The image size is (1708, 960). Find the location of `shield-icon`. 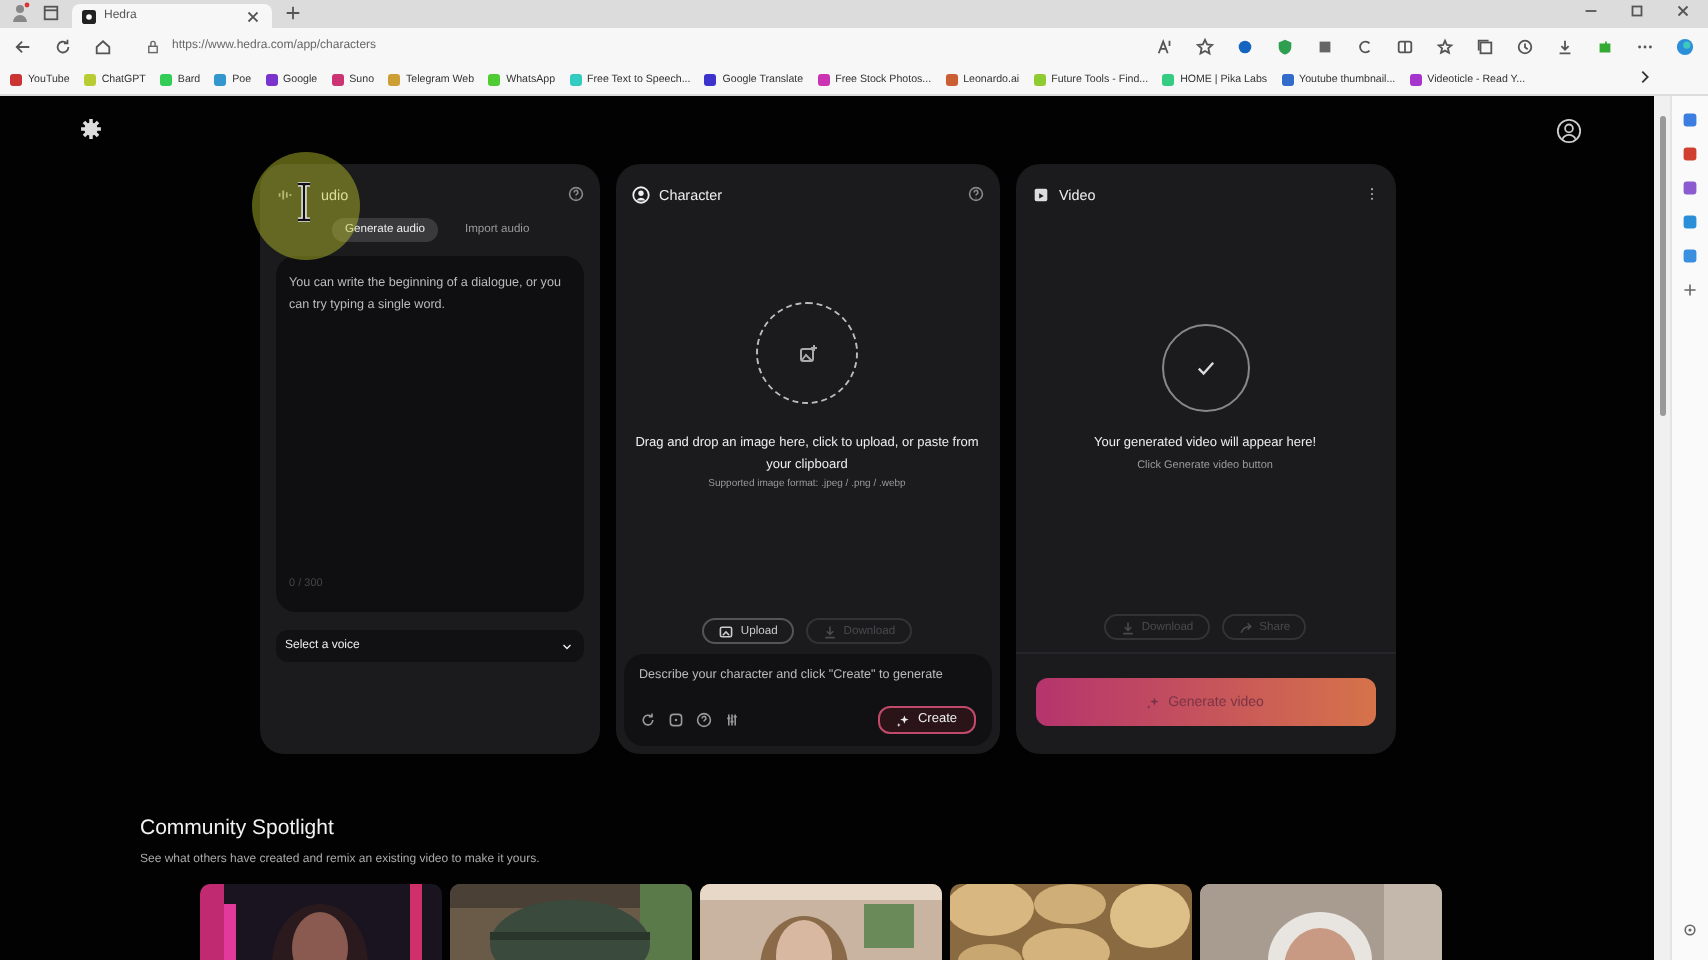

shield-icon is located at coordinates (1285, 46).